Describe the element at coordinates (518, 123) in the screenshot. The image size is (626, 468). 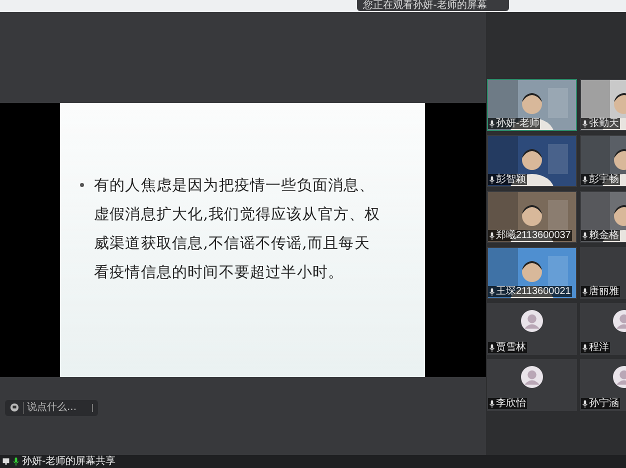
I see `participant-name: 孙妍-老师` at that location.